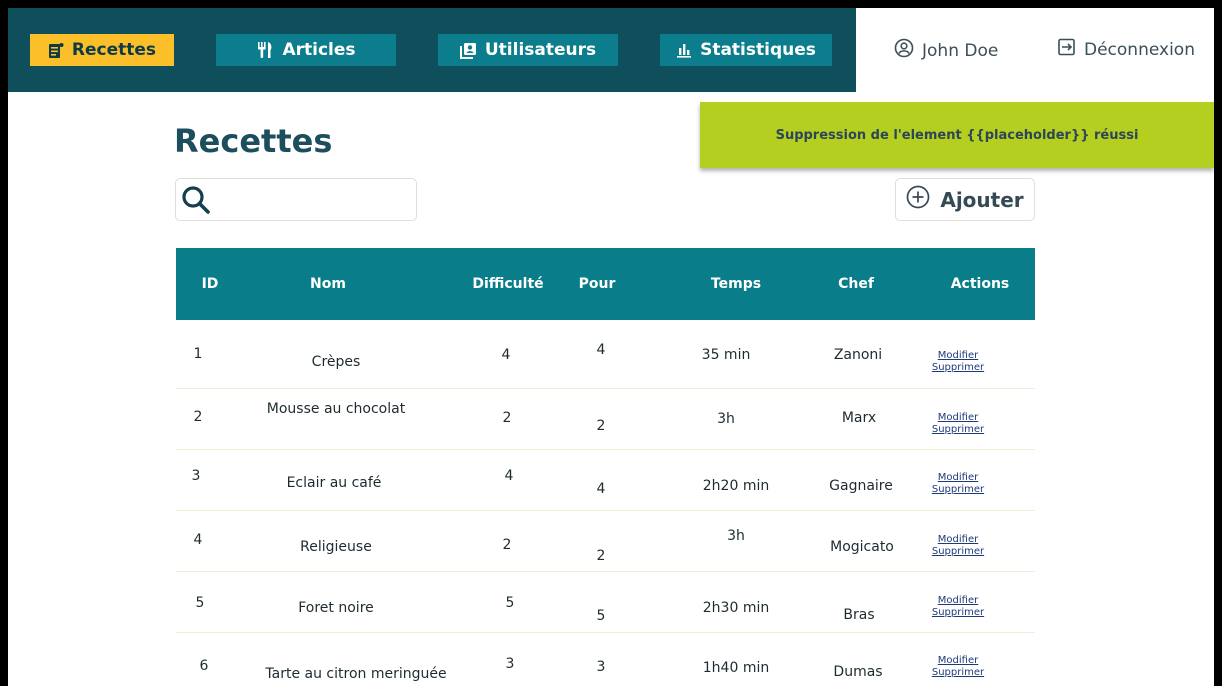  I want to click on cell-name: Crèpes, so click(336, 362).